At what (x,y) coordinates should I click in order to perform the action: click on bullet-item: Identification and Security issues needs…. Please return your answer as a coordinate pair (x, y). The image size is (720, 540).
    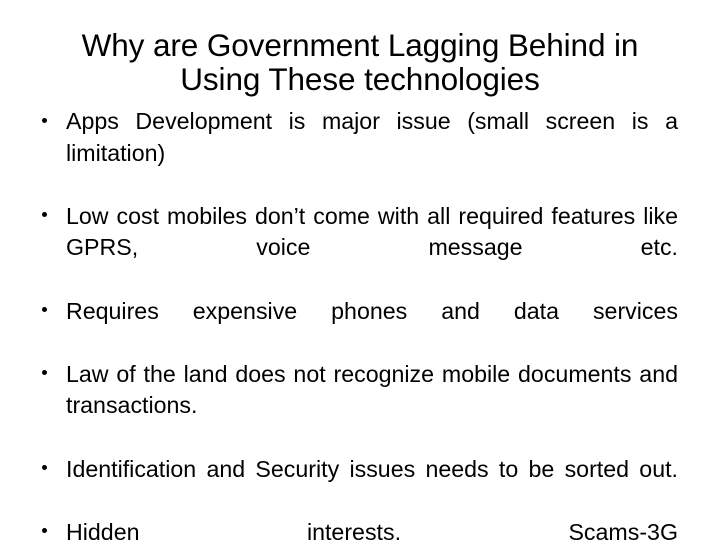
    Looking at the image, I should click on (360, 485).